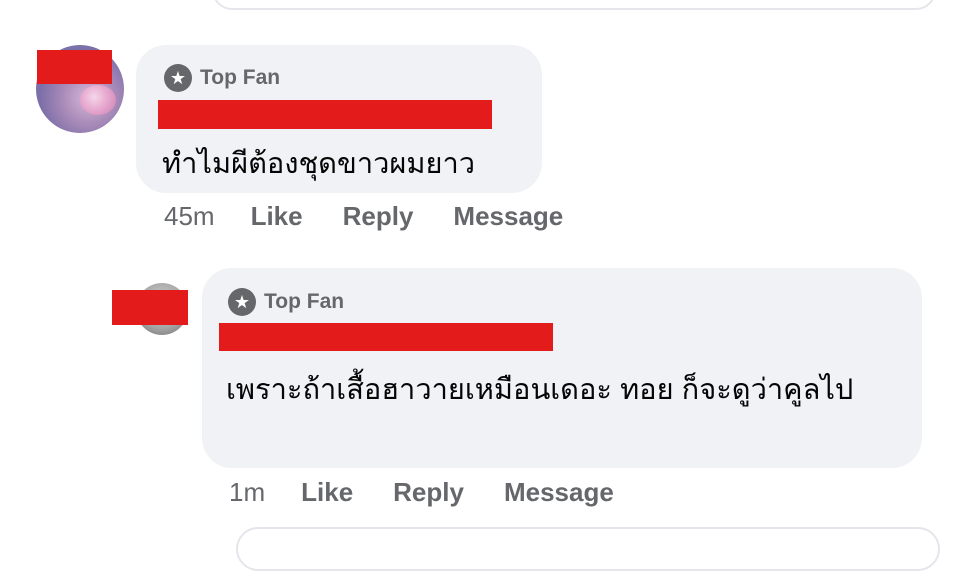 Image resolution: width=962 pixels, height=571 pixels. I want to click on next-comment-bubble, so click(588, 549).